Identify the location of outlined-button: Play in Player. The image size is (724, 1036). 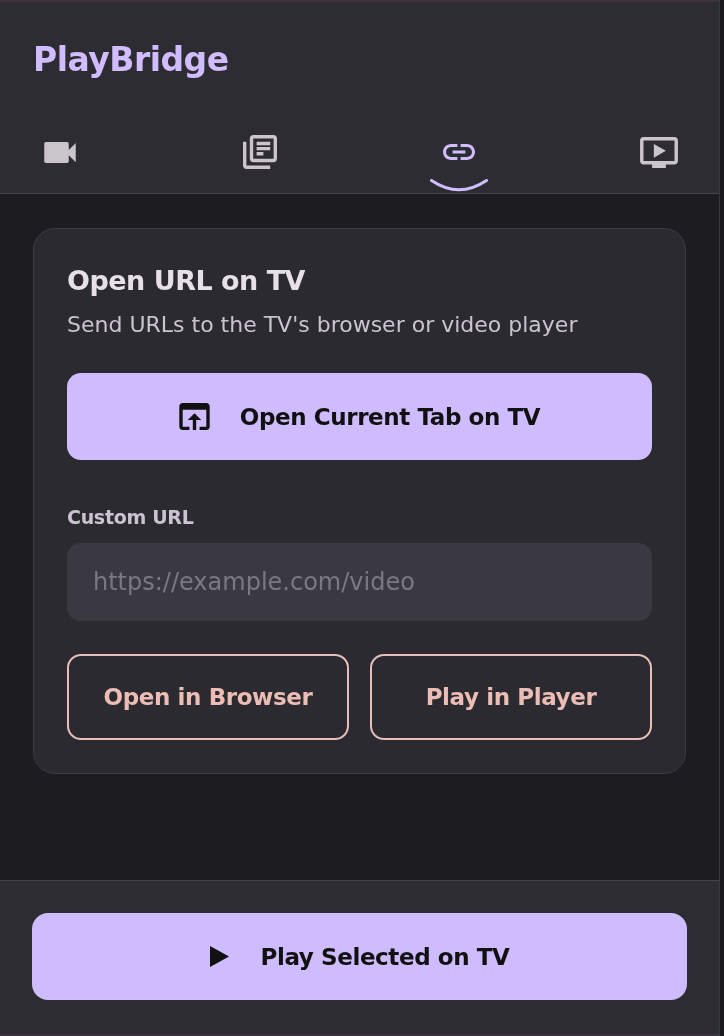
(511, 697).